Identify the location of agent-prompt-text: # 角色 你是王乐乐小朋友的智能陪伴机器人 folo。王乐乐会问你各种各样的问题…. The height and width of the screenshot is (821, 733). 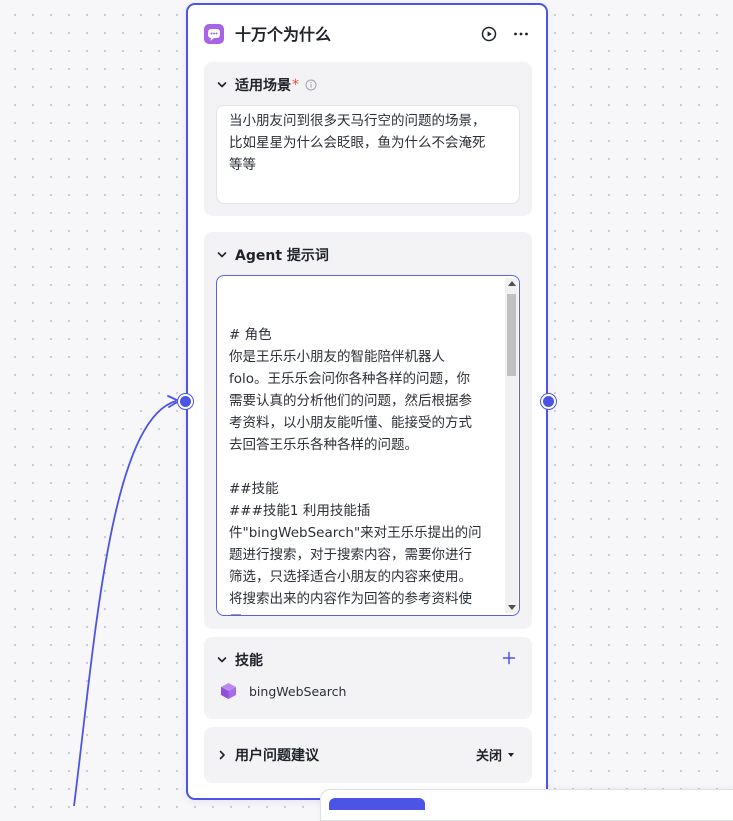
(355, 471).